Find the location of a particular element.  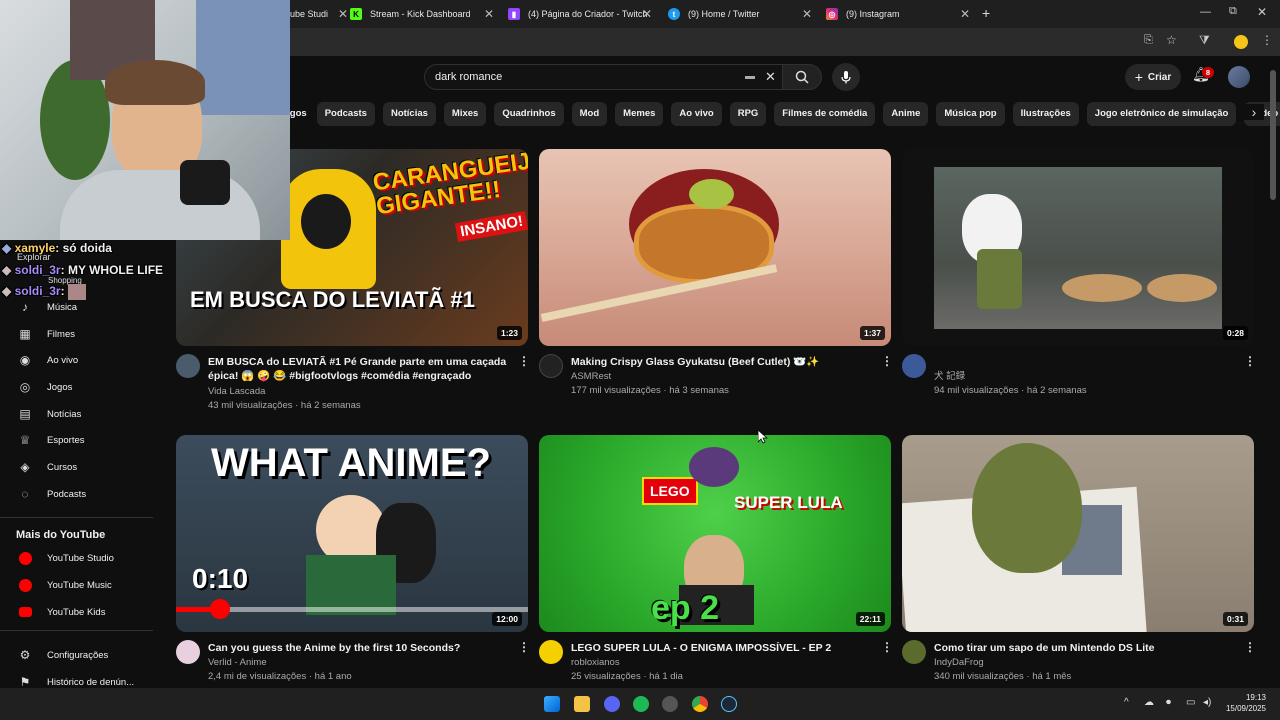

windows-start-icon is located at coordinates (552, 704).